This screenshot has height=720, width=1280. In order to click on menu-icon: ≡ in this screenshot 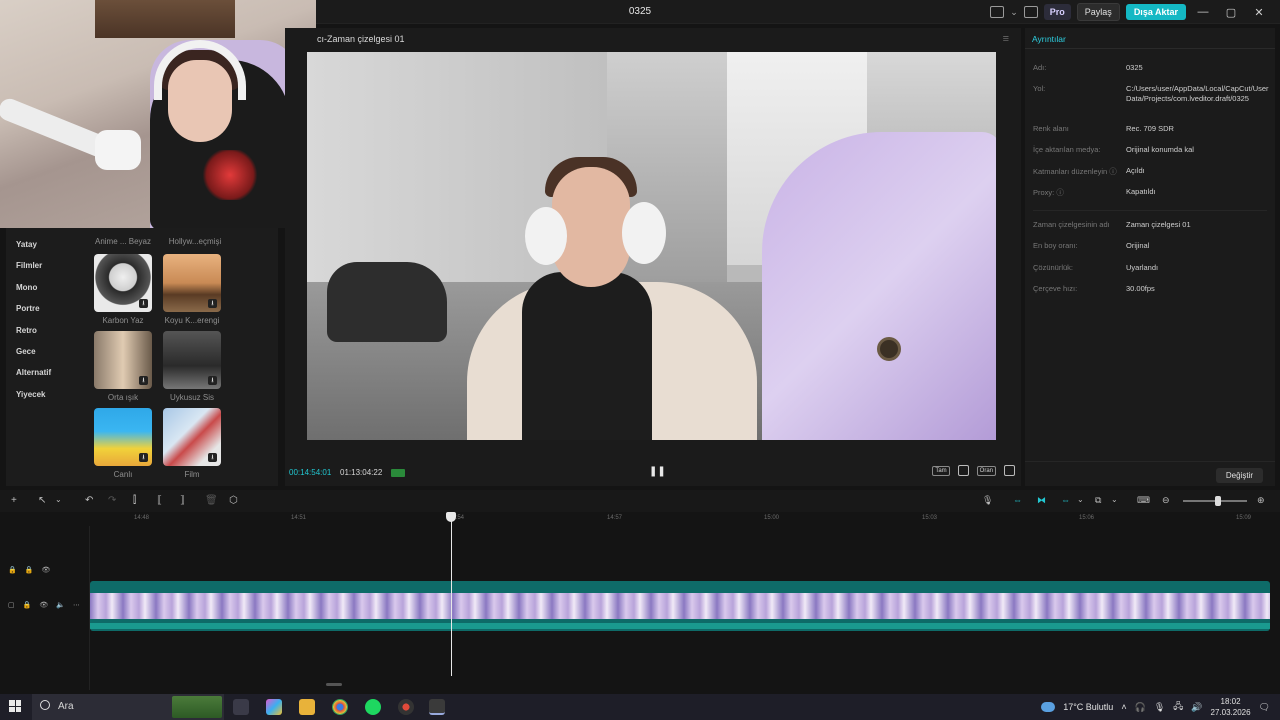, I will do `click(1006, 39)`.